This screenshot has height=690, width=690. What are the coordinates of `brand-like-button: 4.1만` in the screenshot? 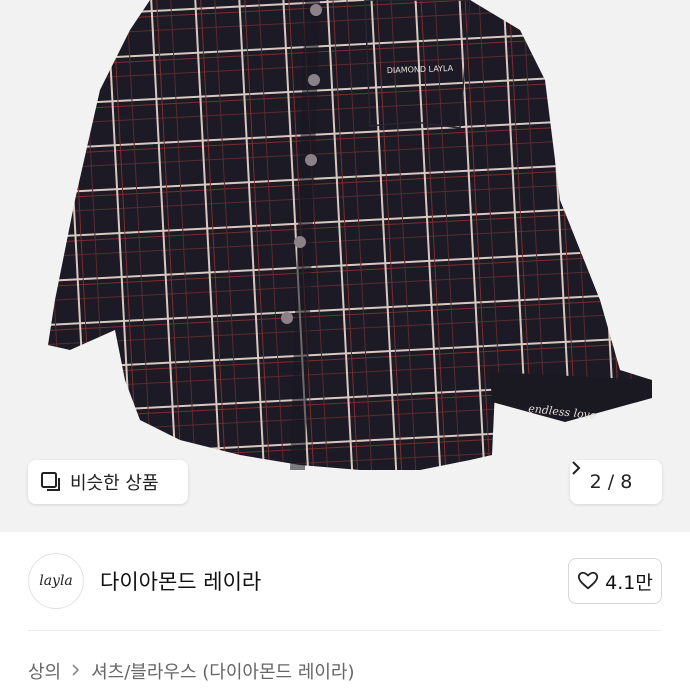 It's located at (615, 581).